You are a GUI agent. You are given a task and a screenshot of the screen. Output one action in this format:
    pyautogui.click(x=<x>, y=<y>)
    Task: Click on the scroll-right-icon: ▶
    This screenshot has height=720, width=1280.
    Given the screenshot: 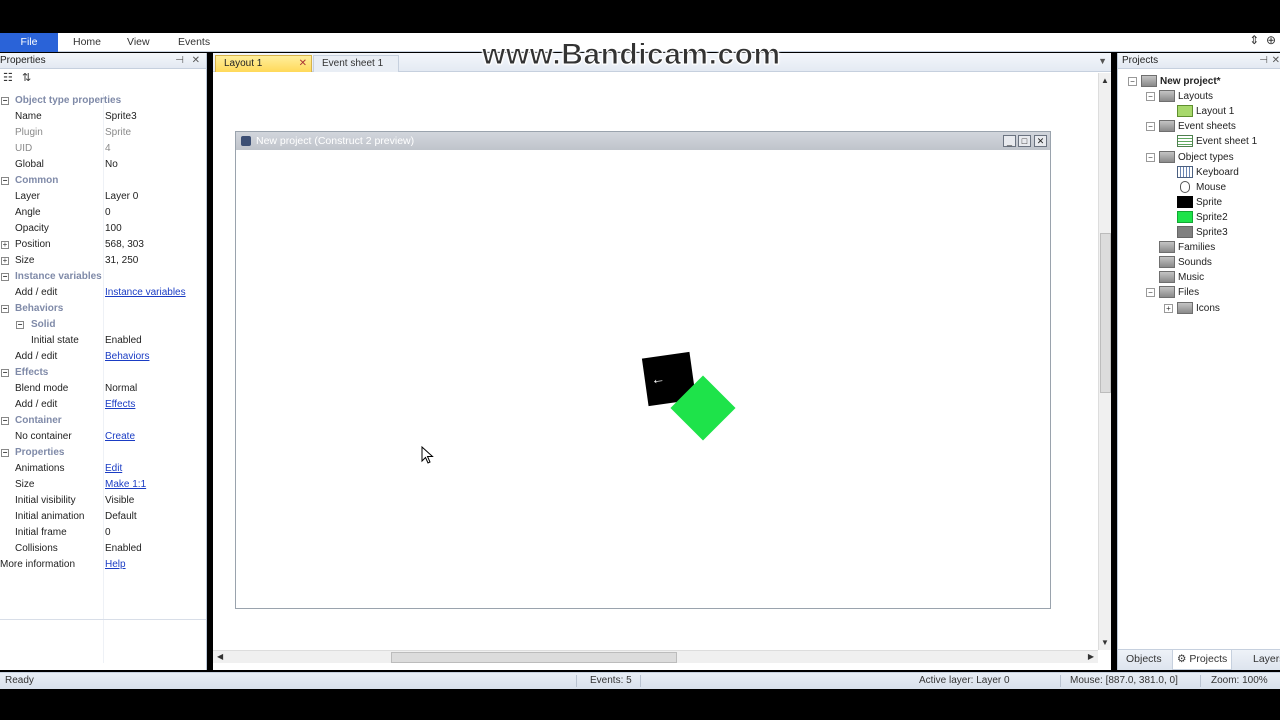 What is the action you would take?
    pyautogui.click(x=1091, y=656)
    